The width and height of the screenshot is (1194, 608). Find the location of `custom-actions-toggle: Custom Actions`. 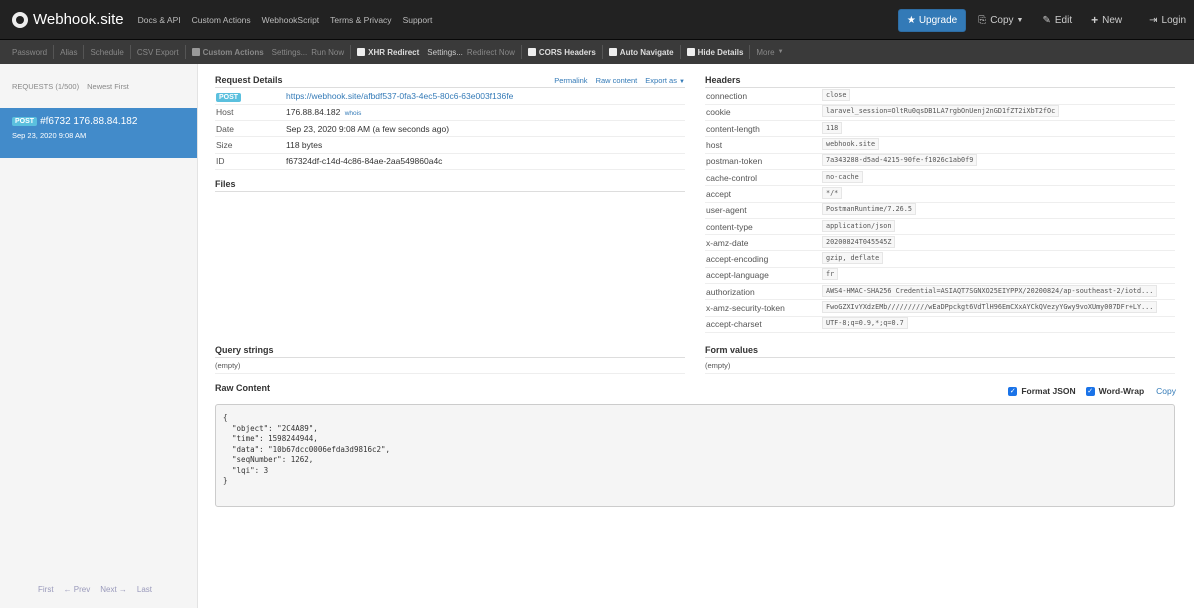

custom-actions-toggle: Custom Actions is located at coordinates (228, 52).